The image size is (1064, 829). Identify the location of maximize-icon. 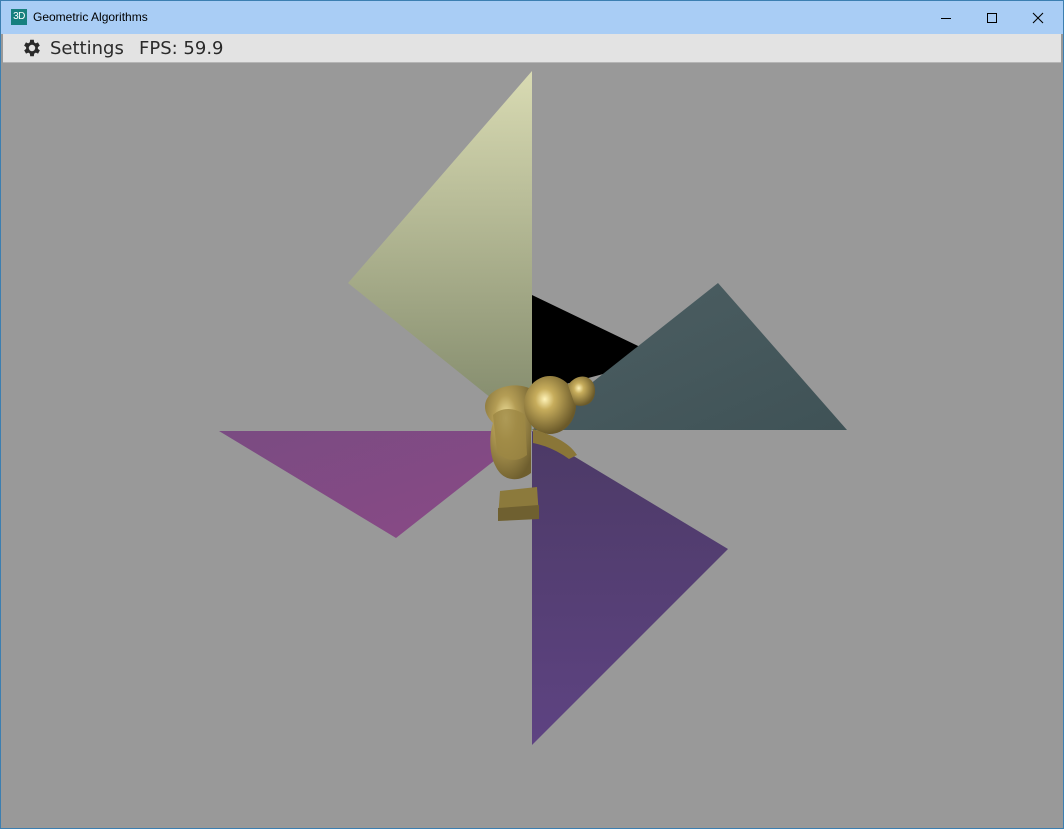
(992, 17).